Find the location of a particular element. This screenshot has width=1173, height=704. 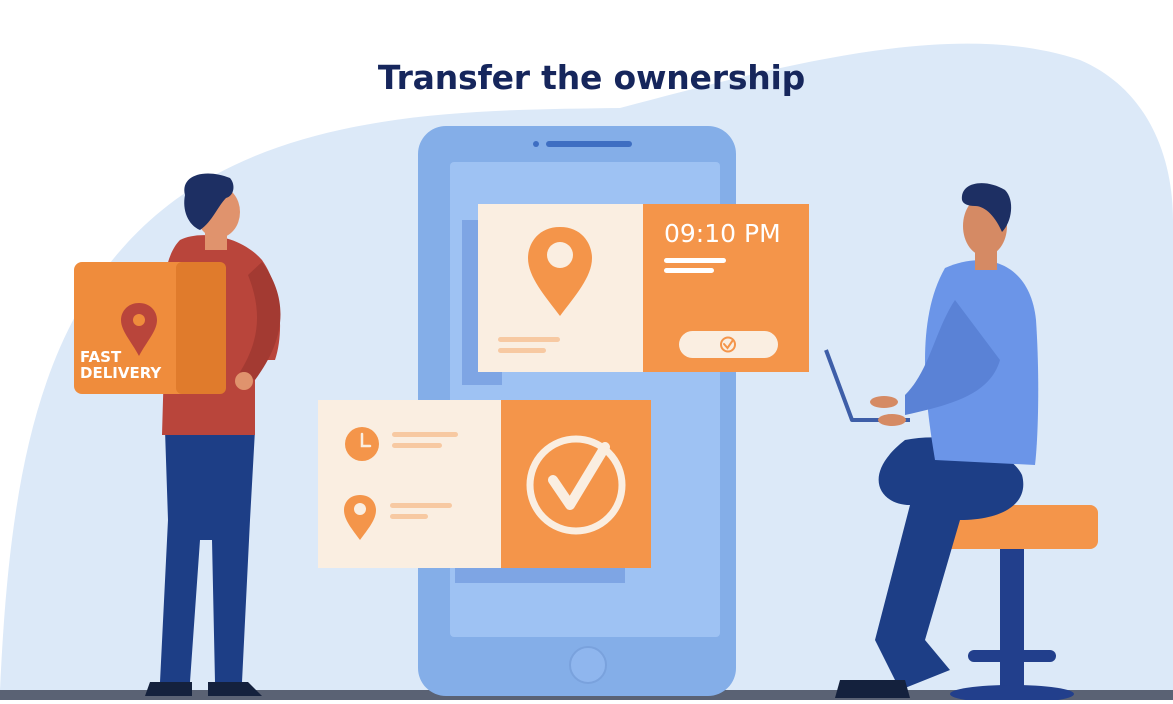

clock-icon is located at coordinates (362, 444).